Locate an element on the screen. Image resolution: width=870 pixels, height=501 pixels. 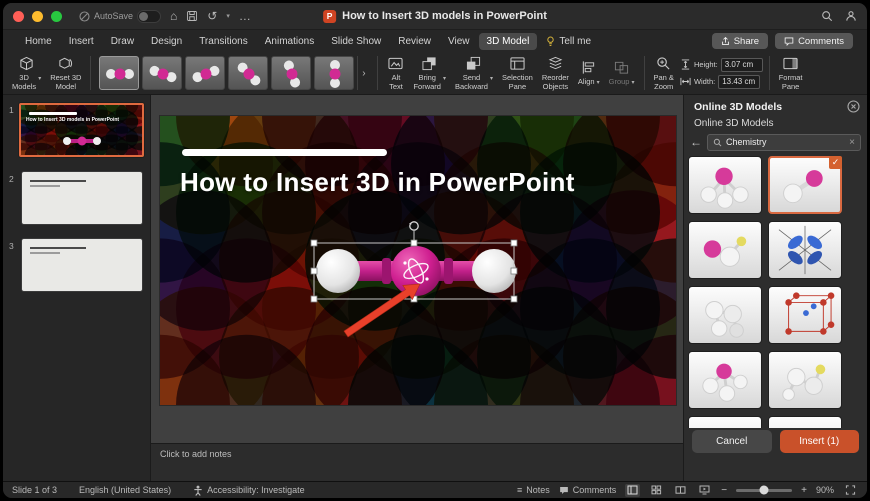
format-pane-icon is located at coordinates (790, 63).